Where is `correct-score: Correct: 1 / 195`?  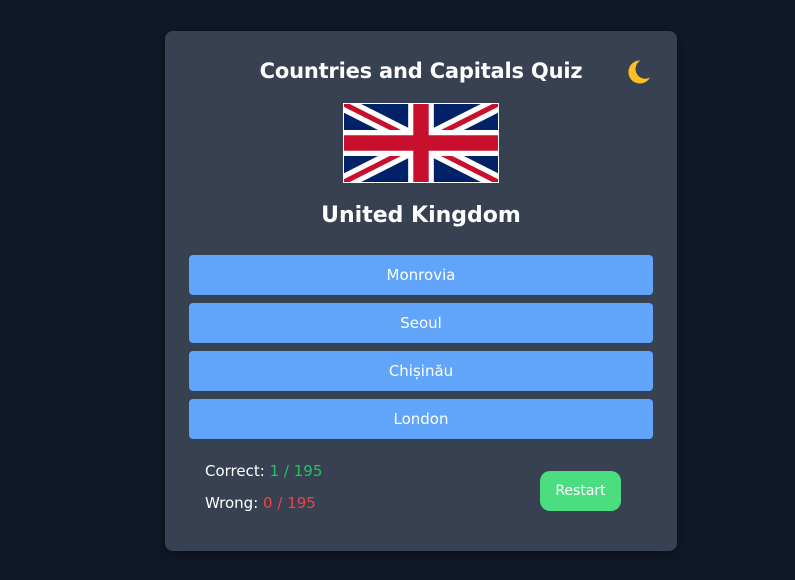
correct-score: Correct: 1 / 195 is located at coordinates (263, 471).